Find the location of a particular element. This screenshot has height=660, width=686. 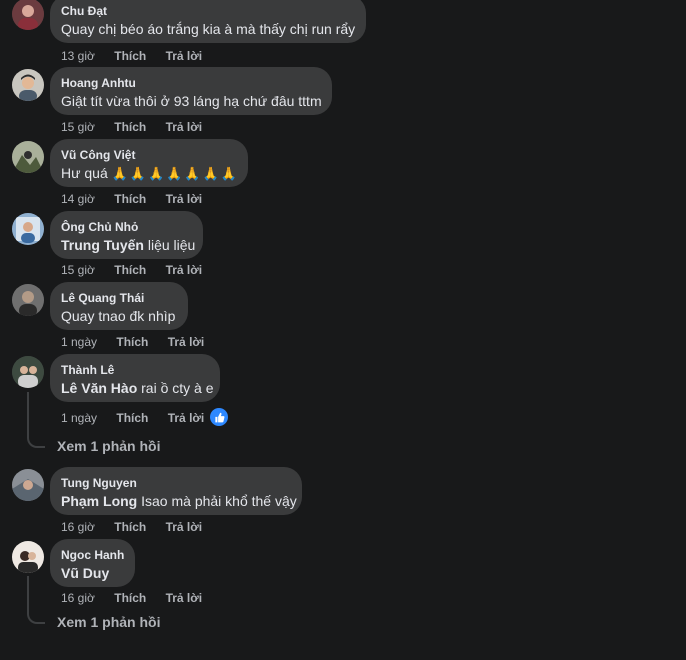

comment-bubble: Lê Quang Thái Quay tnao đk nhìp is located at coordinates (119, 306).